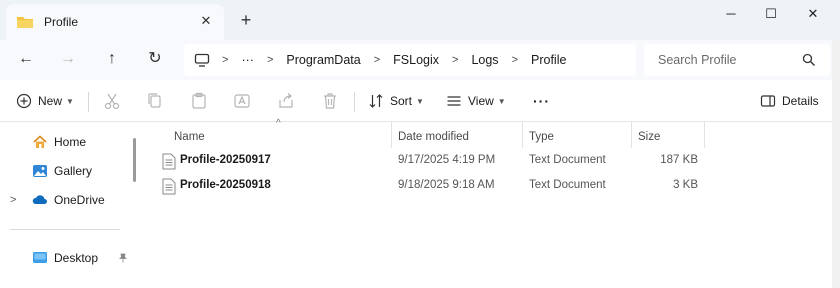 This screenshot has height=288, width=840. Describe the element at coordinates (649, 137) in the screenshot. I see `column-header-size: Size` at that location.